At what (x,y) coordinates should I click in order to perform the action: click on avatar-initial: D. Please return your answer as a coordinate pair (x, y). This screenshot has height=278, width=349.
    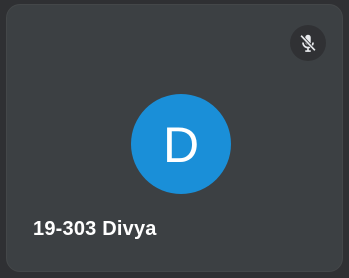
    Looking at the image, I should click on (181, 145).